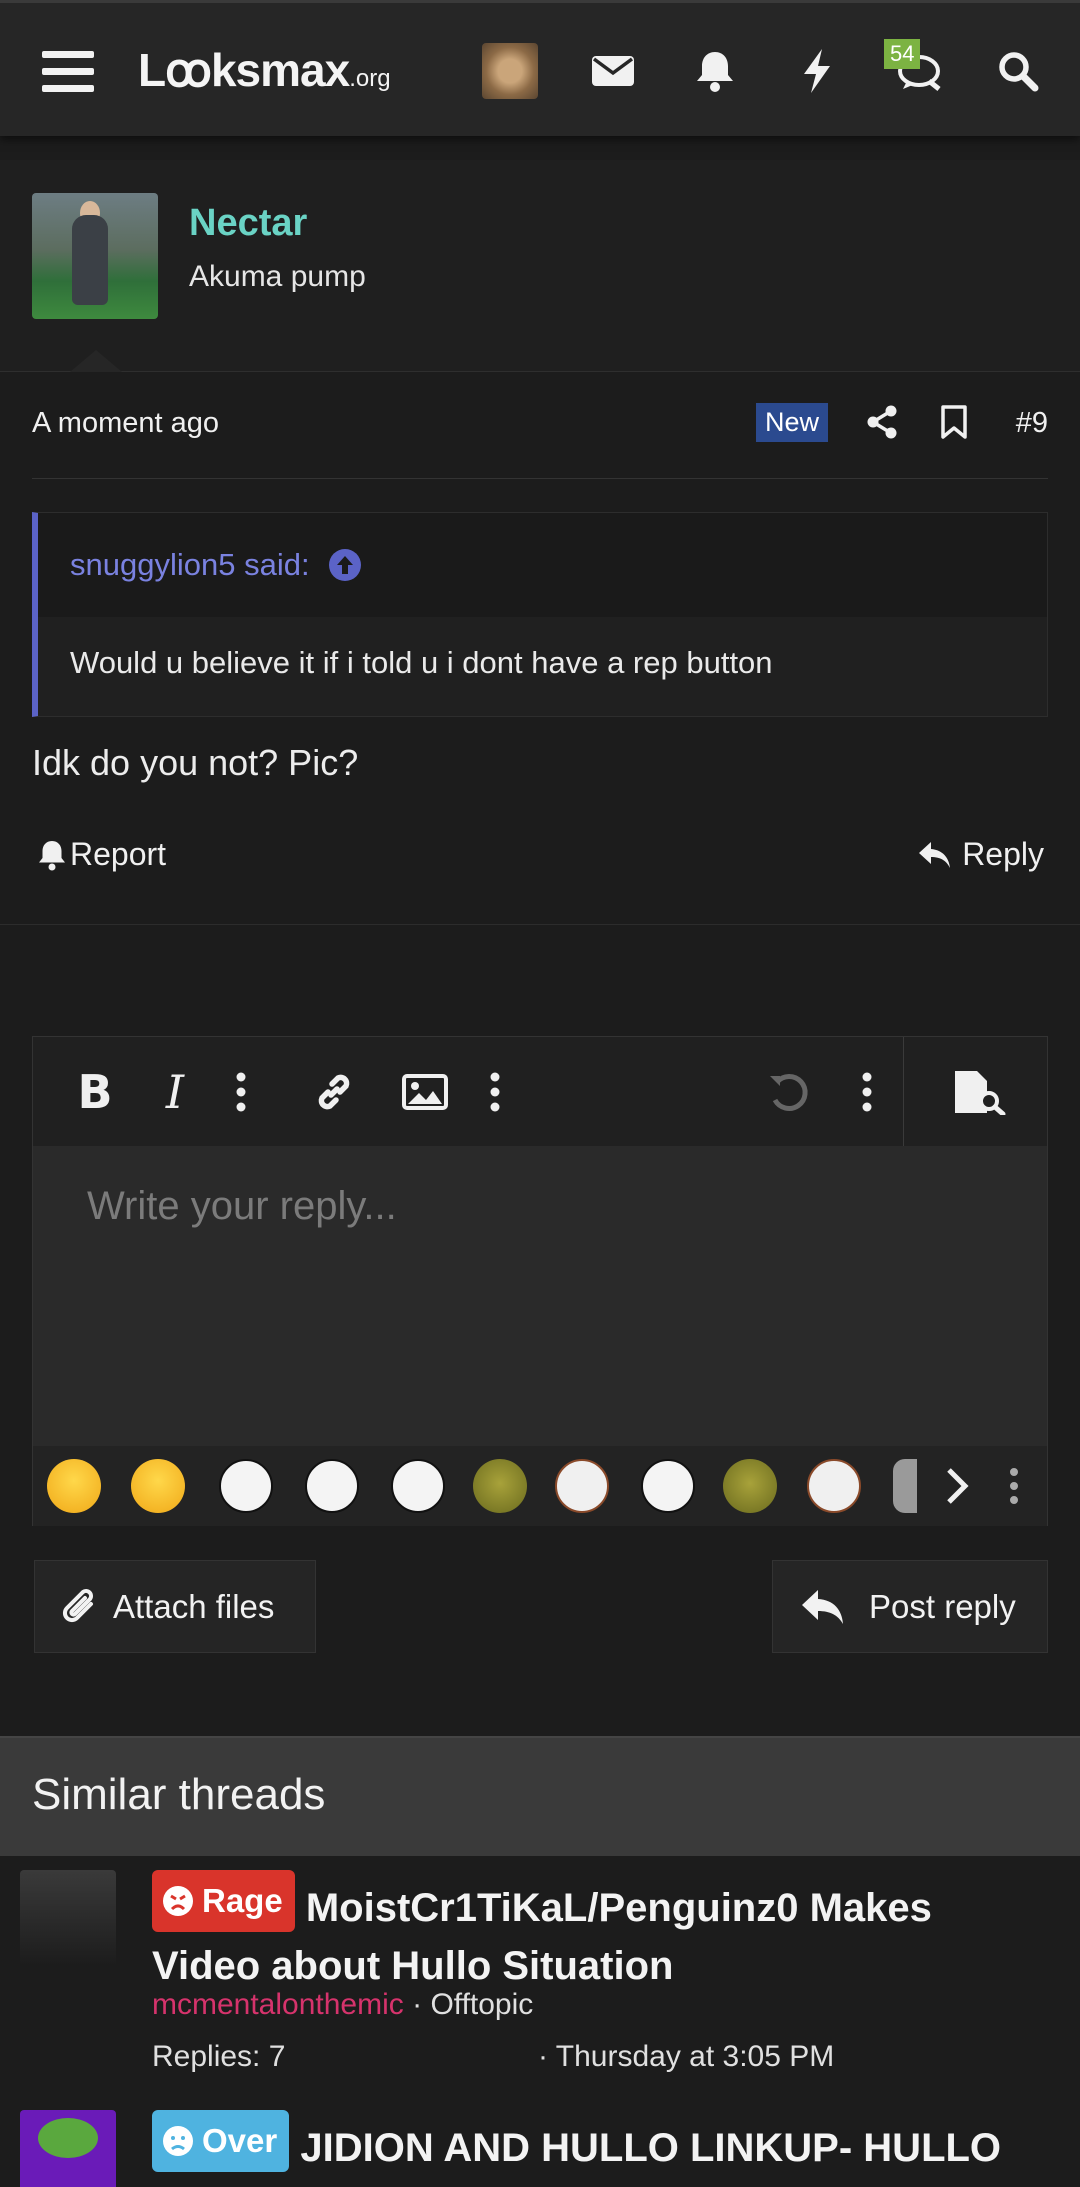  What do you see at coordinates (905, 1486) in the screenshot?
I see `partial-emoji` at bounding box center [905, 1486].